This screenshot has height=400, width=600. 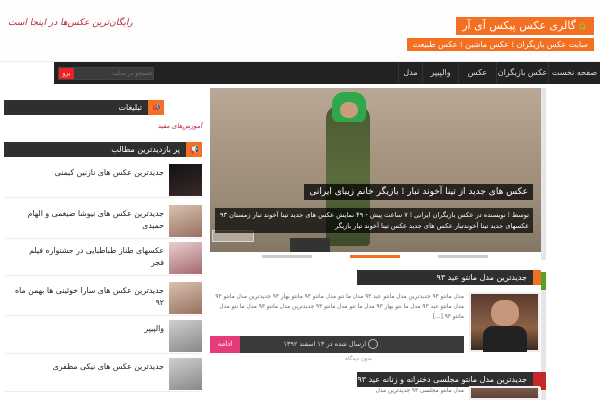 What do you see at coordinates (114, 73) in the screenshot?
I see `search-input` at bounding box center [114, 73].